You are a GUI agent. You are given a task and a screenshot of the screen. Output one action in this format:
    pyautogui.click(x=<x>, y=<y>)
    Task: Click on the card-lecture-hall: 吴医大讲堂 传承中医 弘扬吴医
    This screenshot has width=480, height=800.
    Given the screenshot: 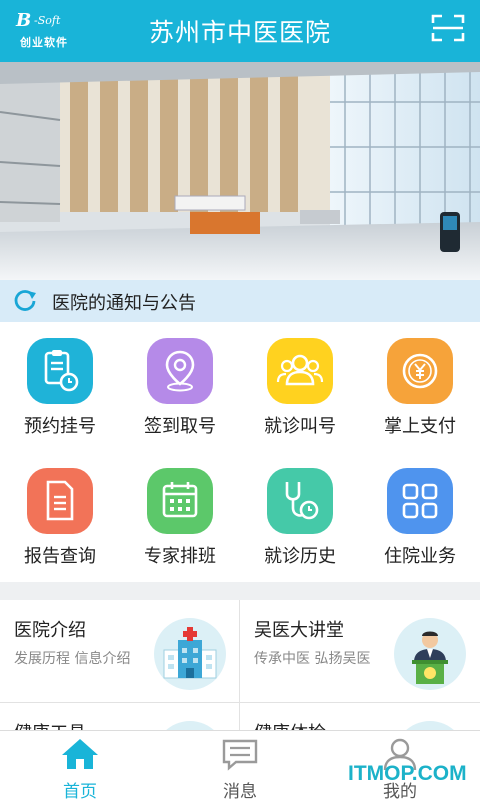 What is the action you would take?
    pyautogui.click(x=360, y=651)
    